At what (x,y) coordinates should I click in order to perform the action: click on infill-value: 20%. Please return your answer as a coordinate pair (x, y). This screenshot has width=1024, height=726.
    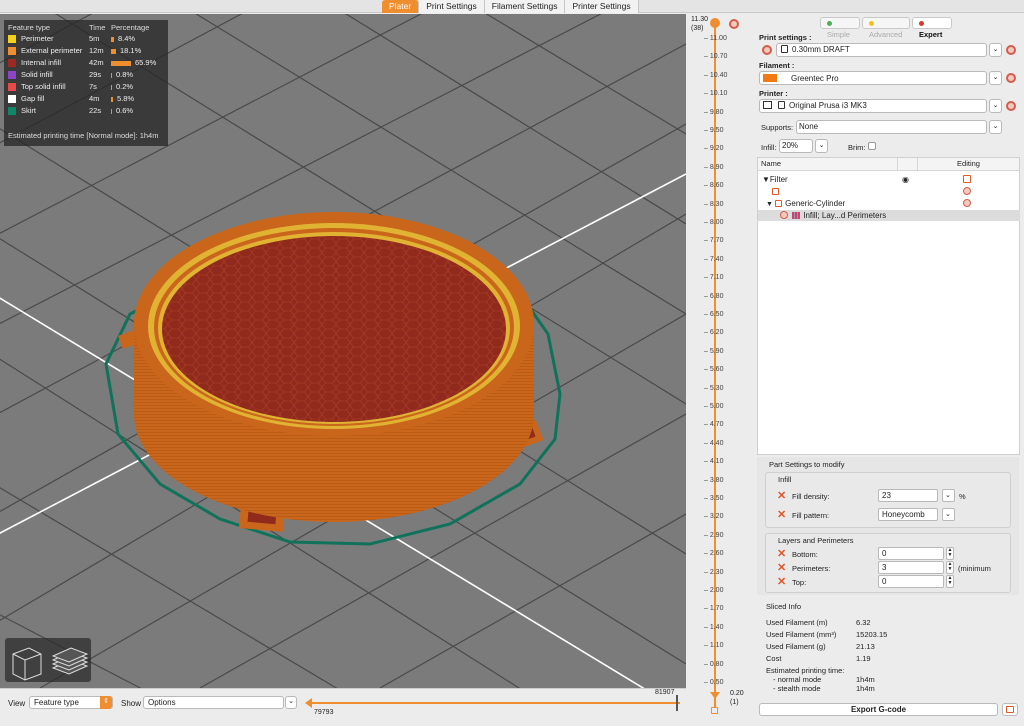
    Looking at the image, I should click on (790, 145).